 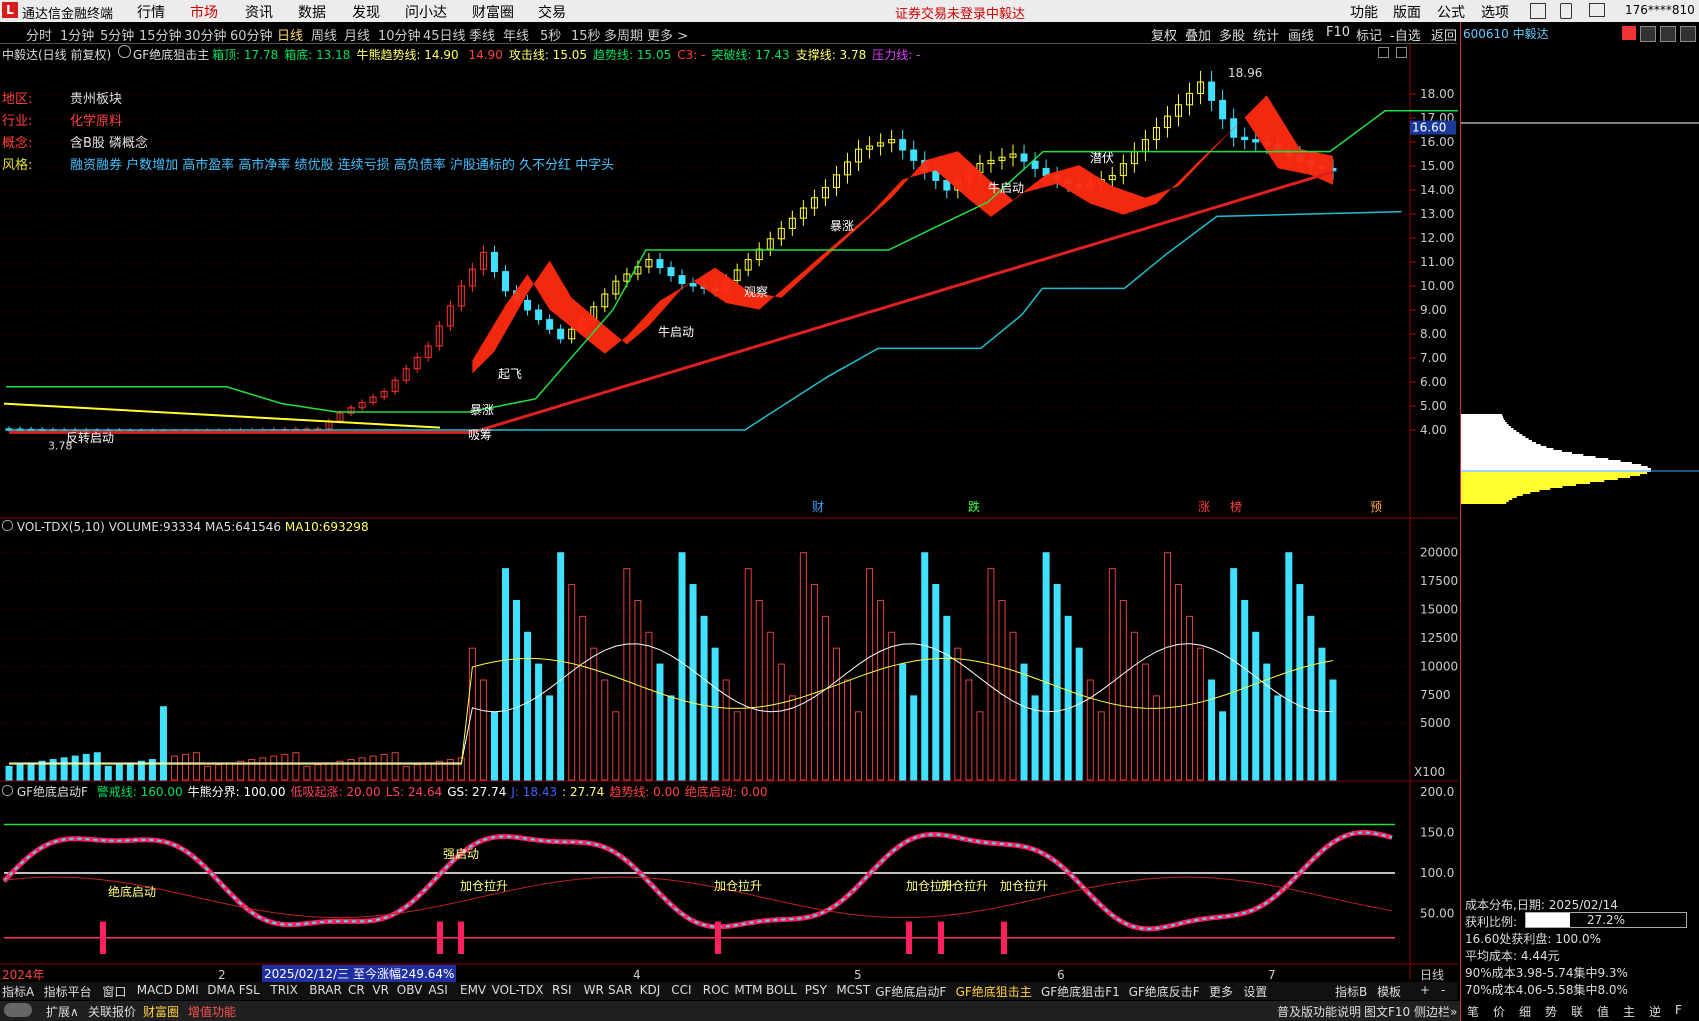 What do you see at coordinates (357, 34) in the screenshot?
I see `period-tab: 月线` at bounding box center [357, 34].